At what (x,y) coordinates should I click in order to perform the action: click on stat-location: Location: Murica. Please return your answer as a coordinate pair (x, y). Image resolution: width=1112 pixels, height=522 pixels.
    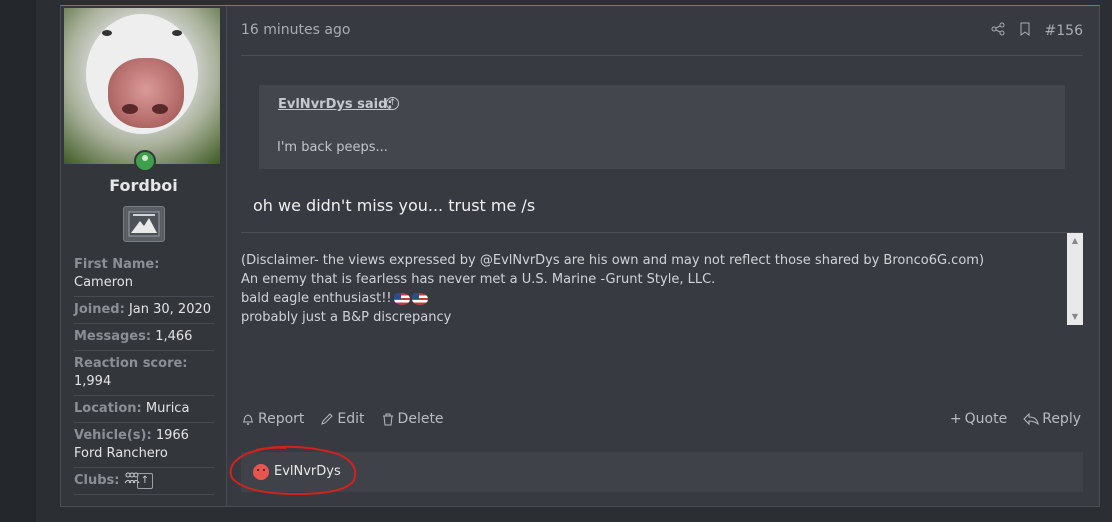
    Looking at the image, I should click on (144, 411).